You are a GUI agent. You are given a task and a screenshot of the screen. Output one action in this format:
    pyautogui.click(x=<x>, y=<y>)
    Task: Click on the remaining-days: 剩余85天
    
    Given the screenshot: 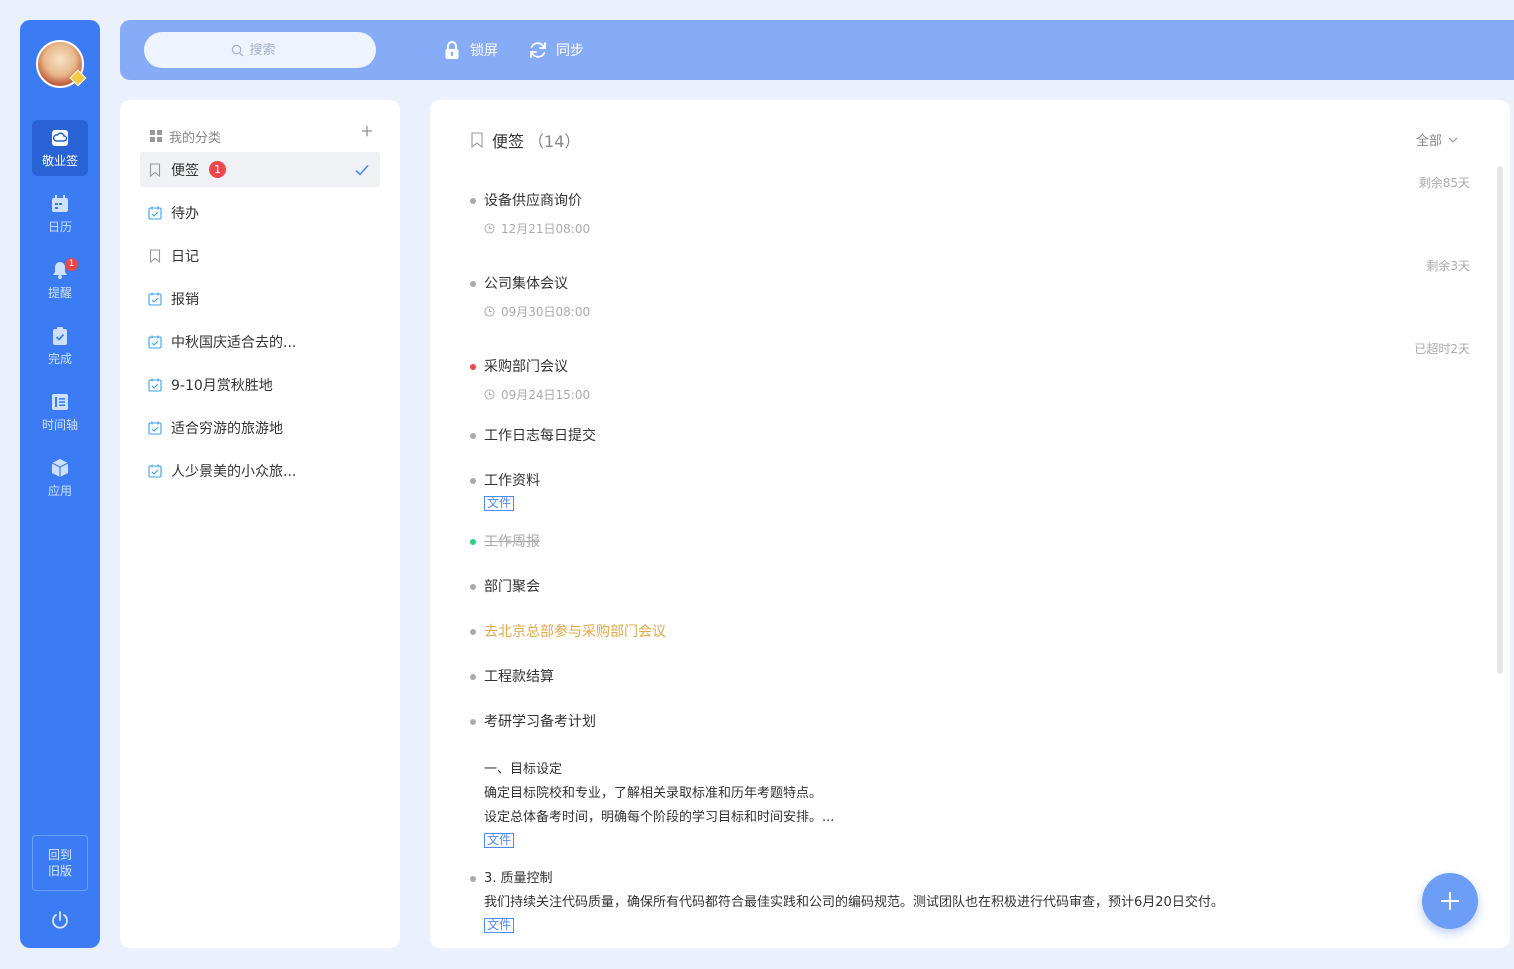 What is the action you would take?
    pyautogui.click(x=1444, y=183)
    